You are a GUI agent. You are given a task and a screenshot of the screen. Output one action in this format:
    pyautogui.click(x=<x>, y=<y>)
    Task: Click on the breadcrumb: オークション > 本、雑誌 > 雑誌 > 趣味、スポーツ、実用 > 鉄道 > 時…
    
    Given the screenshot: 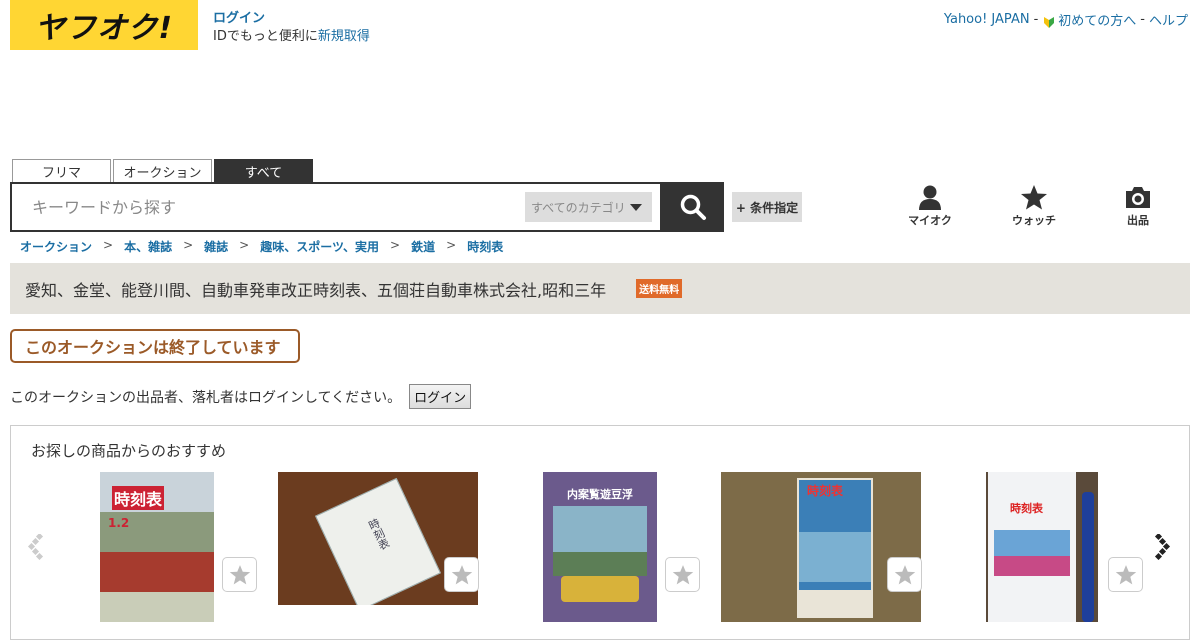 What is the action you would take?
    pyautogui.click(x=261, y=246)
    